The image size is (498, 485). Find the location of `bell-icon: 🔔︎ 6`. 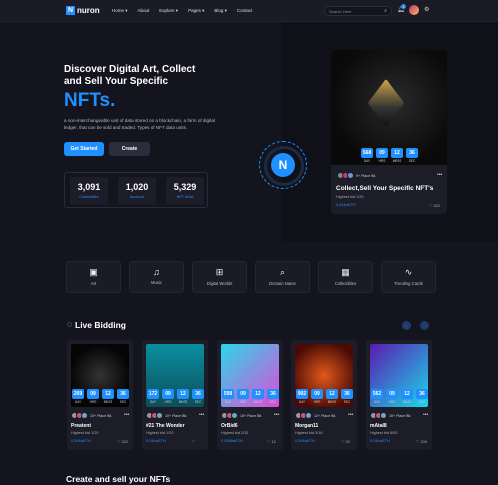

bell-icon: 🔔︎ 6 is located at coordinates (401, 9).